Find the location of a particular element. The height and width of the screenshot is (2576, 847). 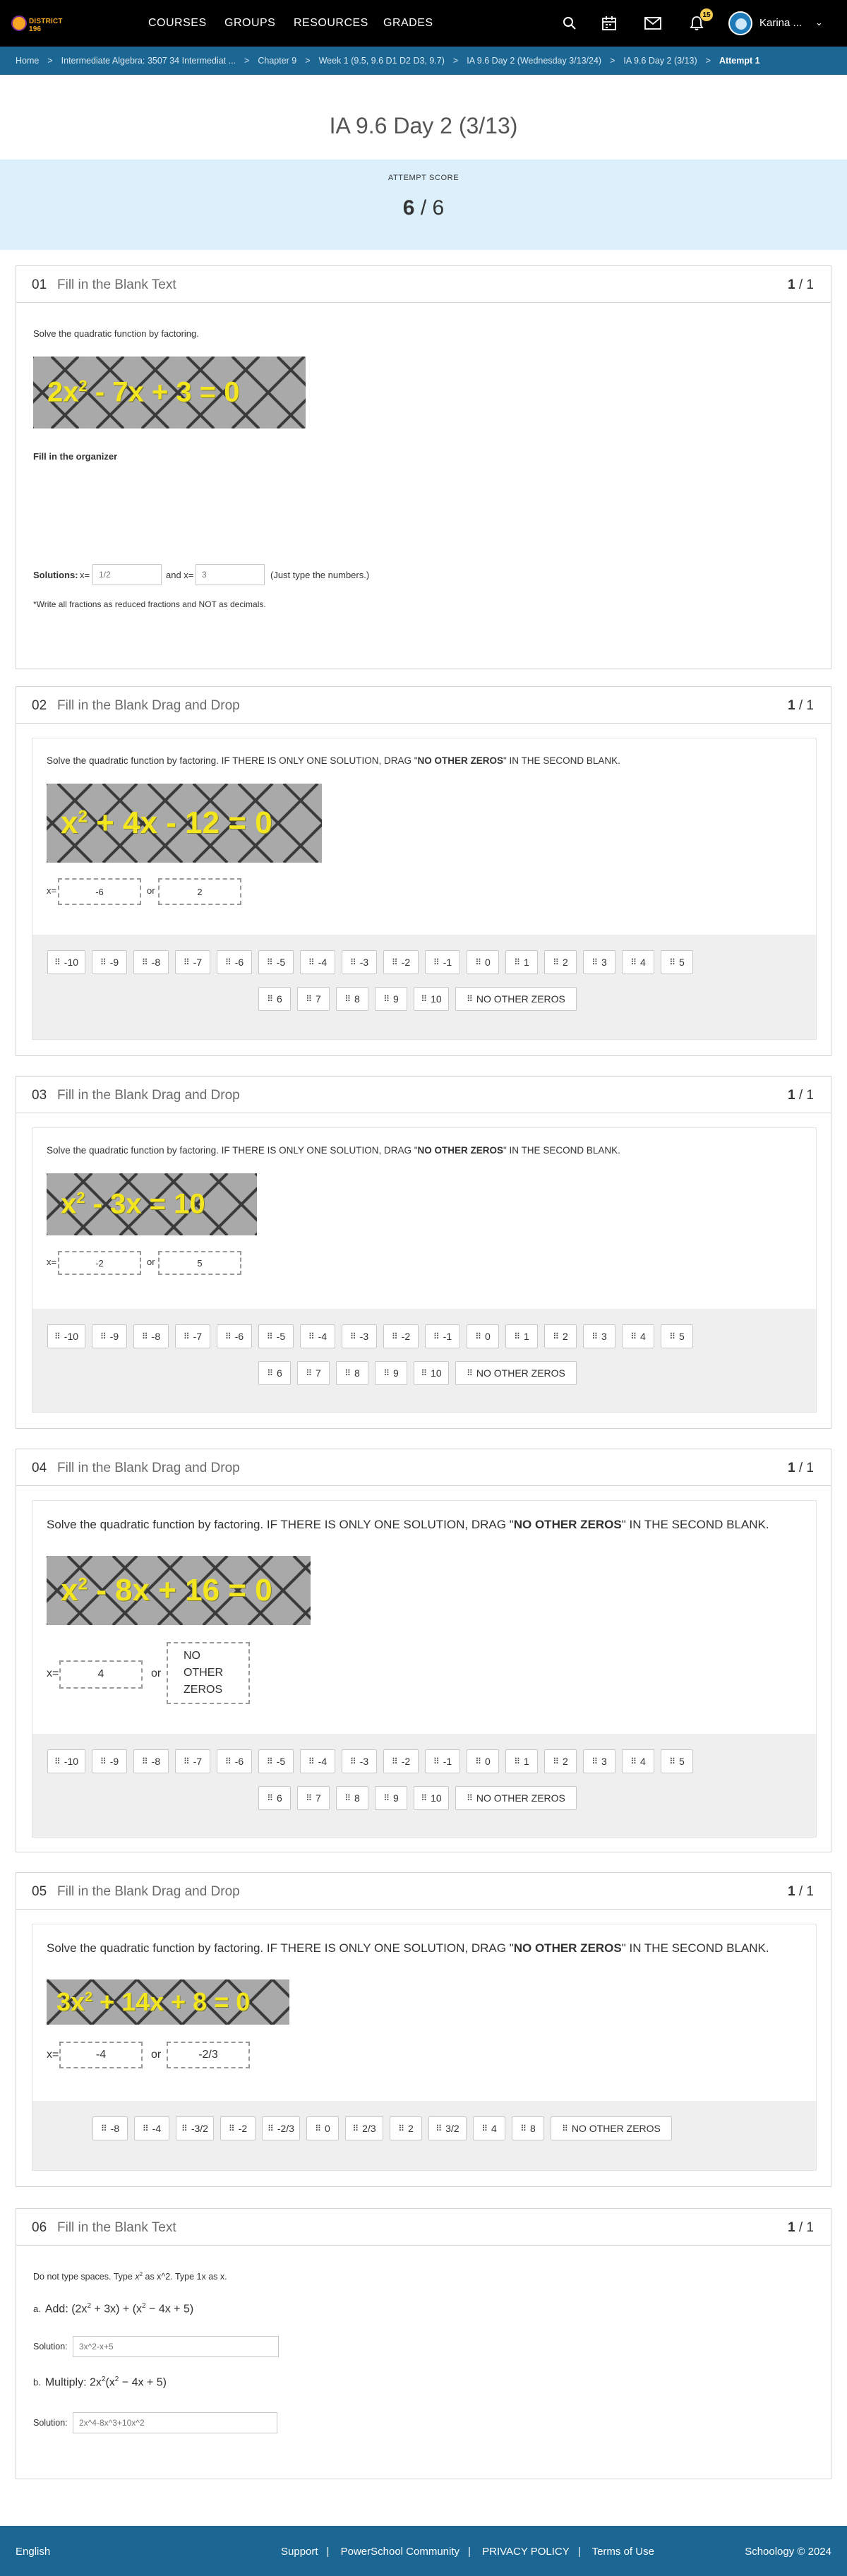

answer-drop-zone-1: -2 is located at coordinates (99, 1263).